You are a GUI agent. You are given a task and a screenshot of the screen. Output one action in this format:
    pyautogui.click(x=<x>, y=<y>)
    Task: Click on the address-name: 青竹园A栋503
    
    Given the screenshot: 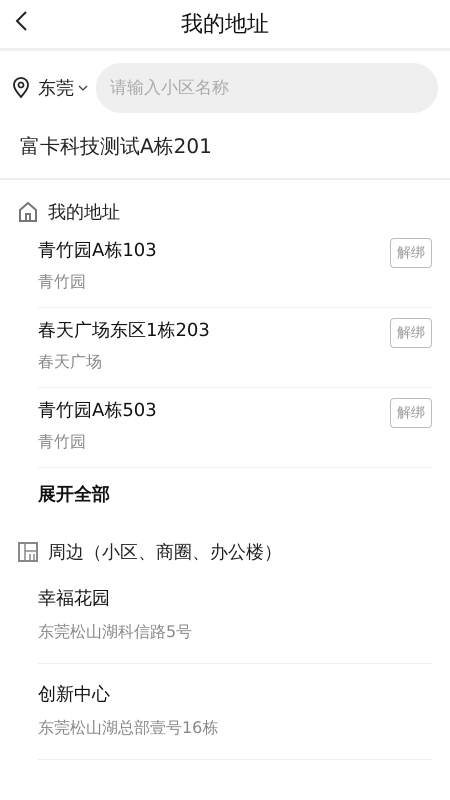 What is the action you would take?
    pyautogui.click(x=97, y=410)
    